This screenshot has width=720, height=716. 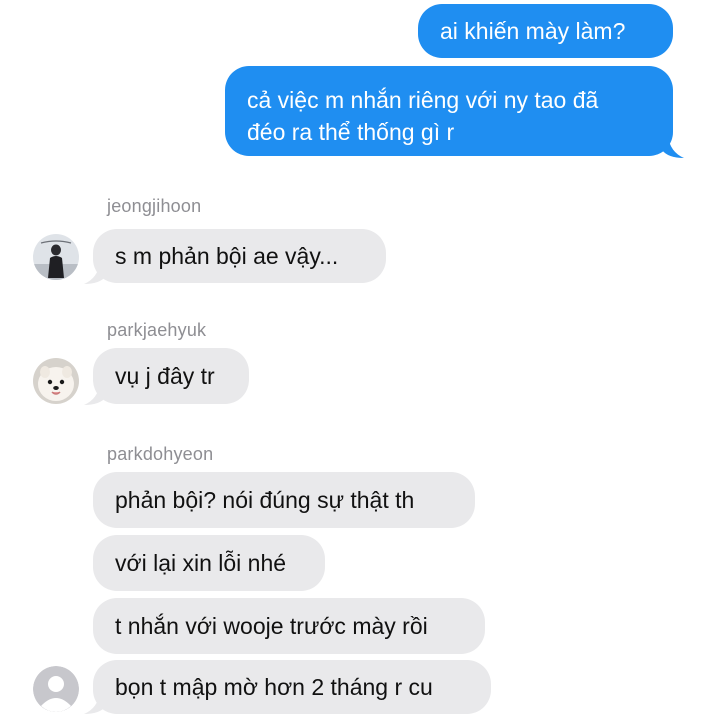 I want to click on sender-name: jeongjihoon, so click(x=154, y=206).